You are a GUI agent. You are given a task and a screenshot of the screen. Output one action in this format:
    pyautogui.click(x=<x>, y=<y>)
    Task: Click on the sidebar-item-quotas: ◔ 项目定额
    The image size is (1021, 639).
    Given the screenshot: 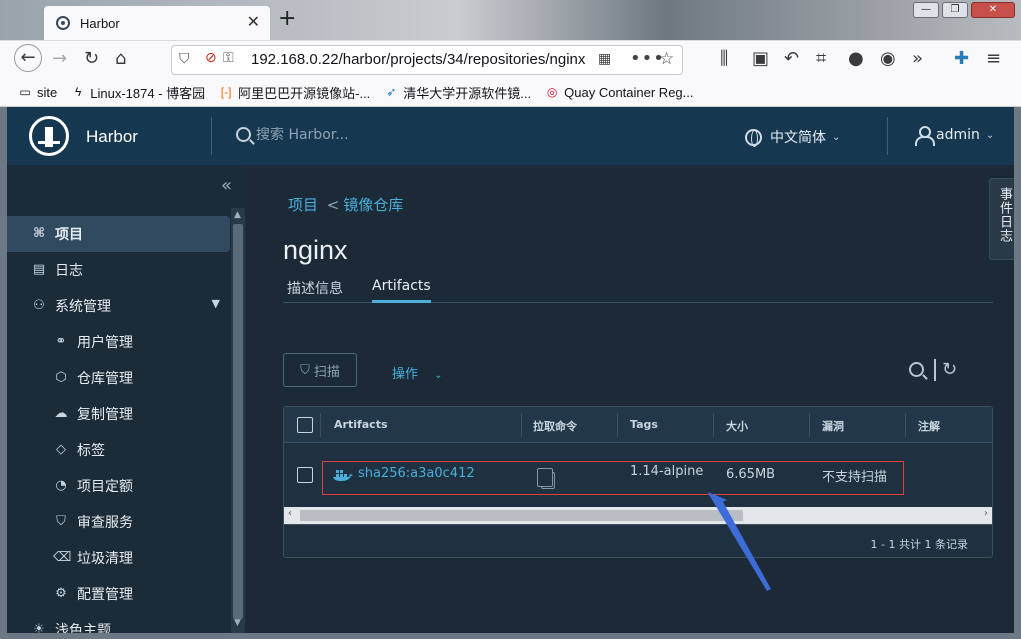 What is the action you would take?
    pyautogui.click(x=118, y=486)
    